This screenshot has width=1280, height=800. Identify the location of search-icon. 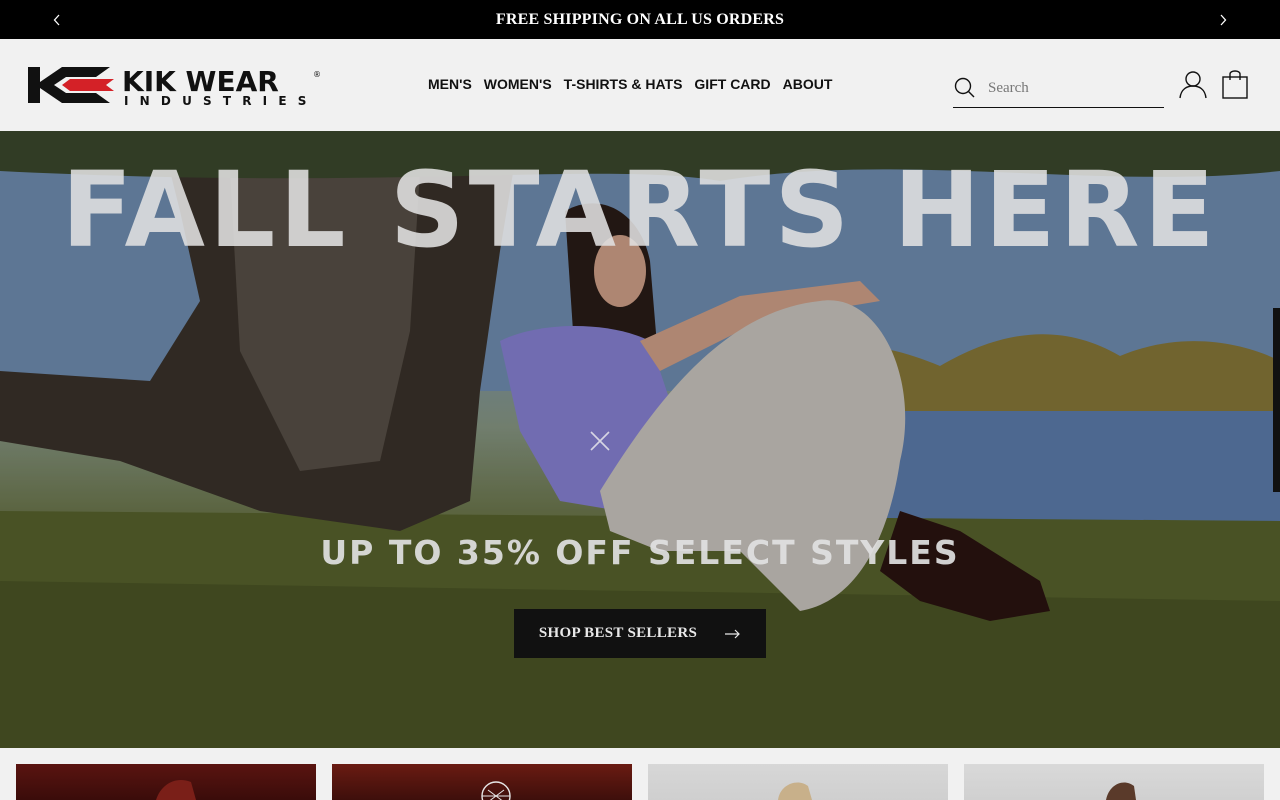
(965, 88).